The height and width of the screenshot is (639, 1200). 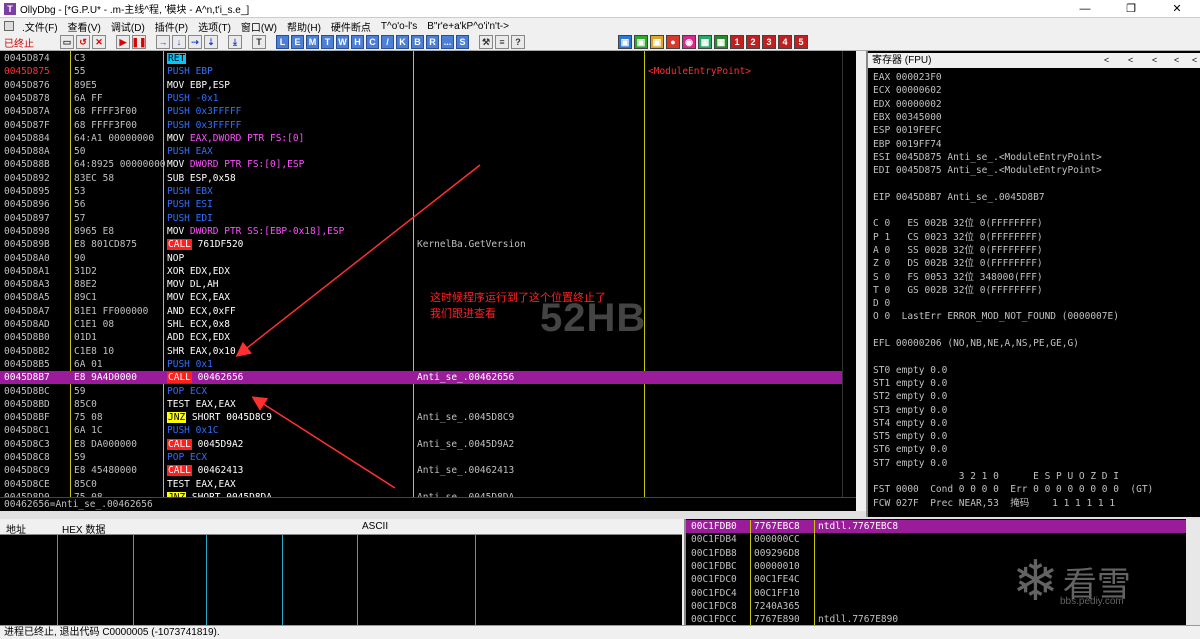 I want to click on menu-file: .文件(F), so click(x=40, y=26).